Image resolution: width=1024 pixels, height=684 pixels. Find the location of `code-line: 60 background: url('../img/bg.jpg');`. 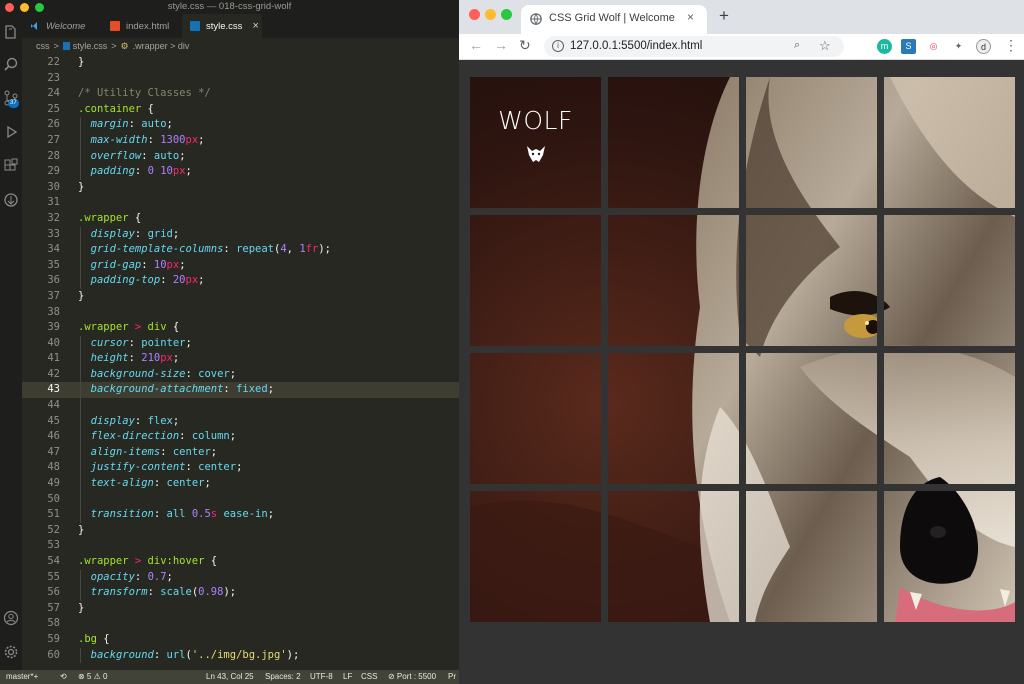

code-line: 60 background: url('../img/bg.jpg'); is located at coordinates (240, 655).